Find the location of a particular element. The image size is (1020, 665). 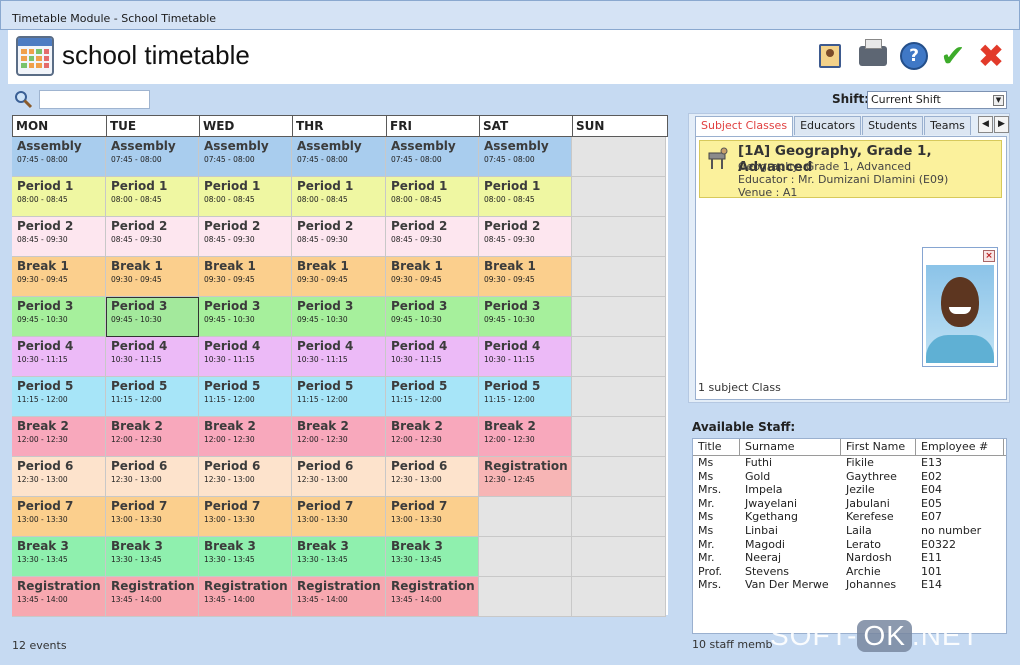

staff-column-header: Title is located at coordinates (716, 447).